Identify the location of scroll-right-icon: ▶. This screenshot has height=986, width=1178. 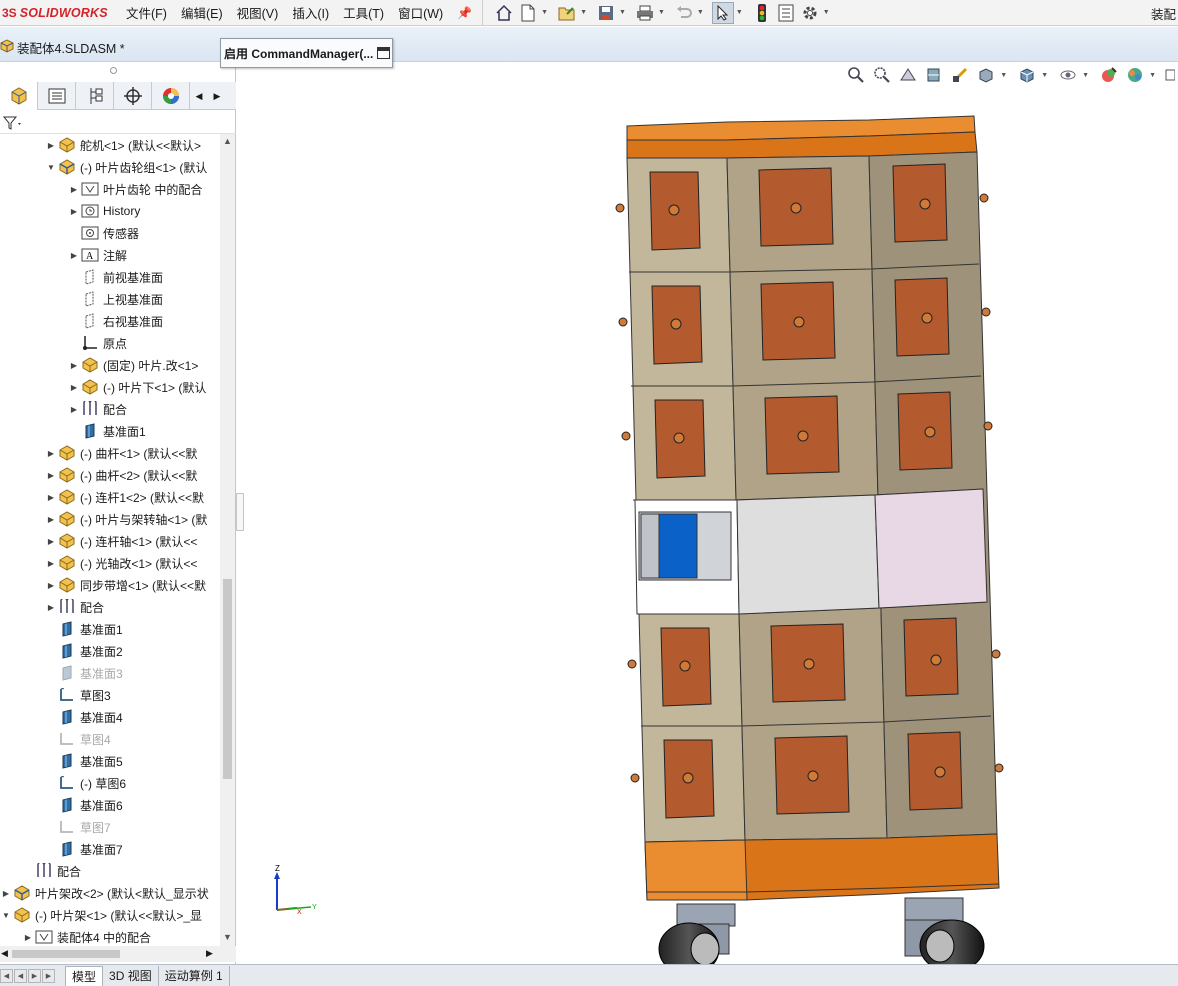
(209, 953).